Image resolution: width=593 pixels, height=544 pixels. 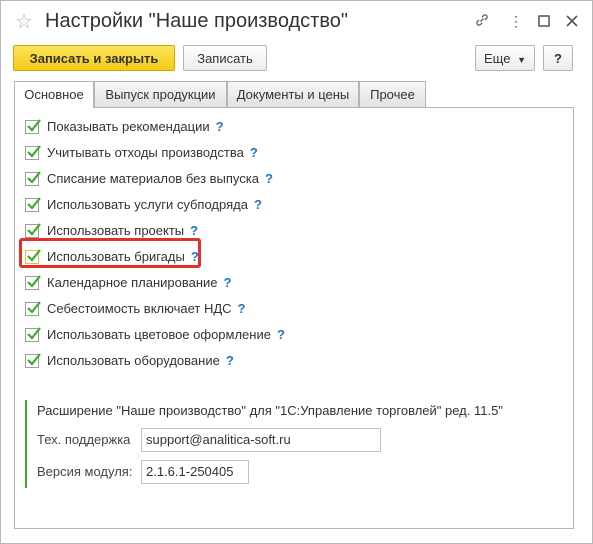 What do you see at coordinates (94, 58) in the screenshot?
I see `save-and-close-button: Записать и закрыть` at bounding box center [94, 58].